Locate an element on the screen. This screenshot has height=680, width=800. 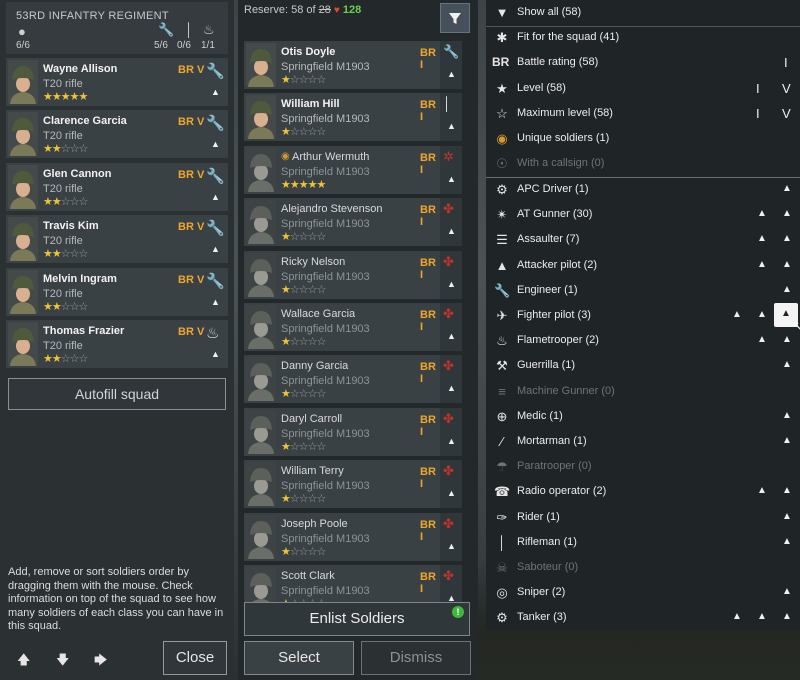
arrow-right-icon: 🡆 is located at coordinates (100, 662).